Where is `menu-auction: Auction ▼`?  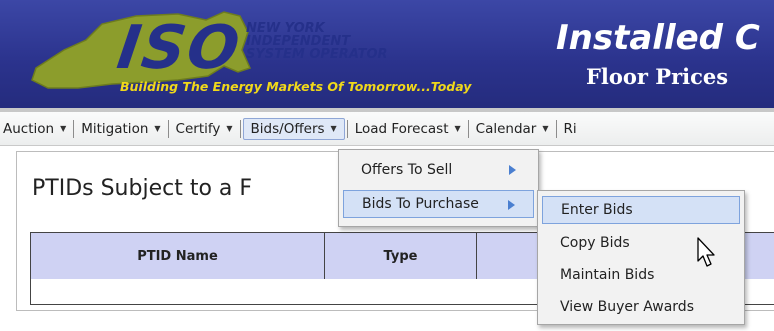 menu-auction: Auction ▼ is located at coordinates (36, 129).